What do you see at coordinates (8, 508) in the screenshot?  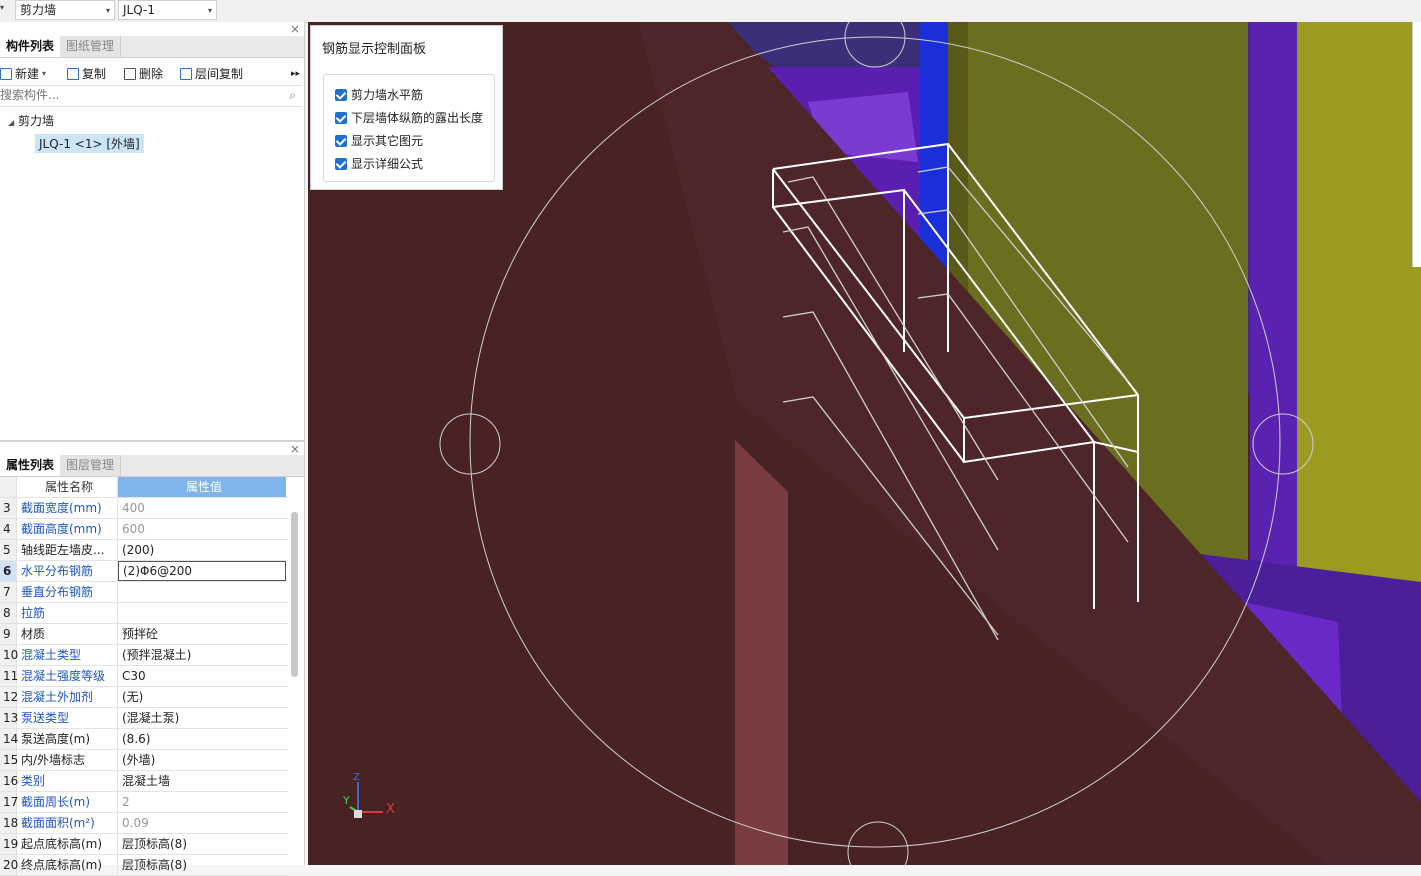 I see `row-number: 3` at bounding box center [8, 508].